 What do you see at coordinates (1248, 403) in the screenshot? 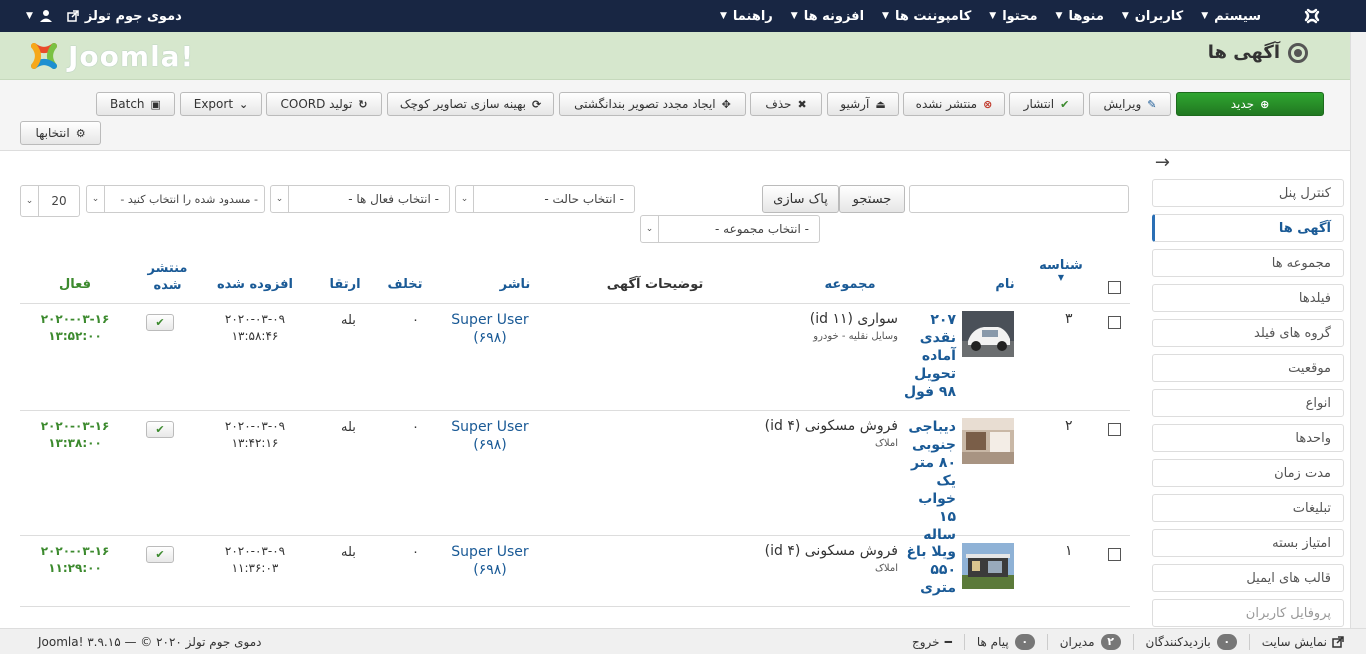
I see `sidebar-item-types: انواع` at bounding box center [1248, 403].